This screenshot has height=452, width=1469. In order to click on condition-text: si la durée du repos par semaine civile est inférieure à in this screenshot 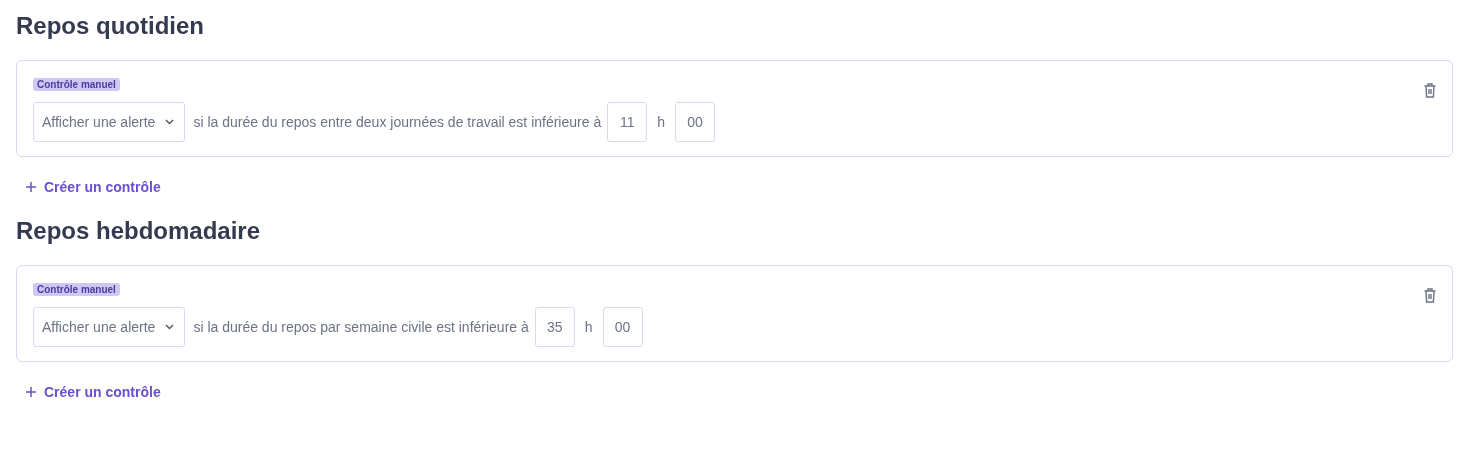, I will do `click(361, 327)`.